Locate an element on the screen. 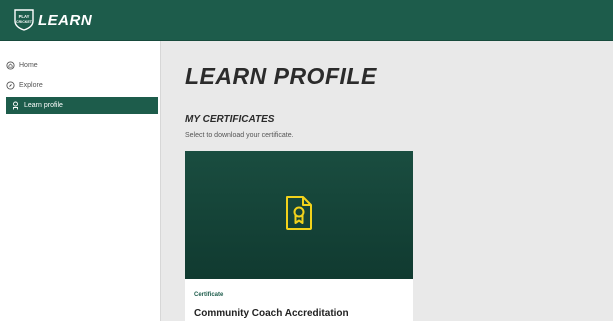 The image size is (613, 321). card-title: Community Coach Accreditation is located at coordinates (271, 313).